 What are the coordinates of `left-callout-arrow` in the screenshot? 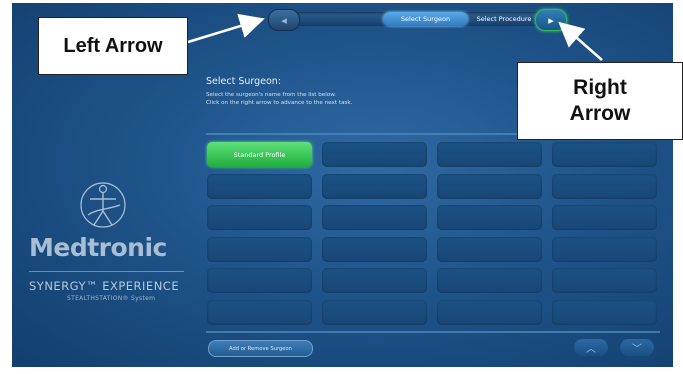 It's located at (226, 28).